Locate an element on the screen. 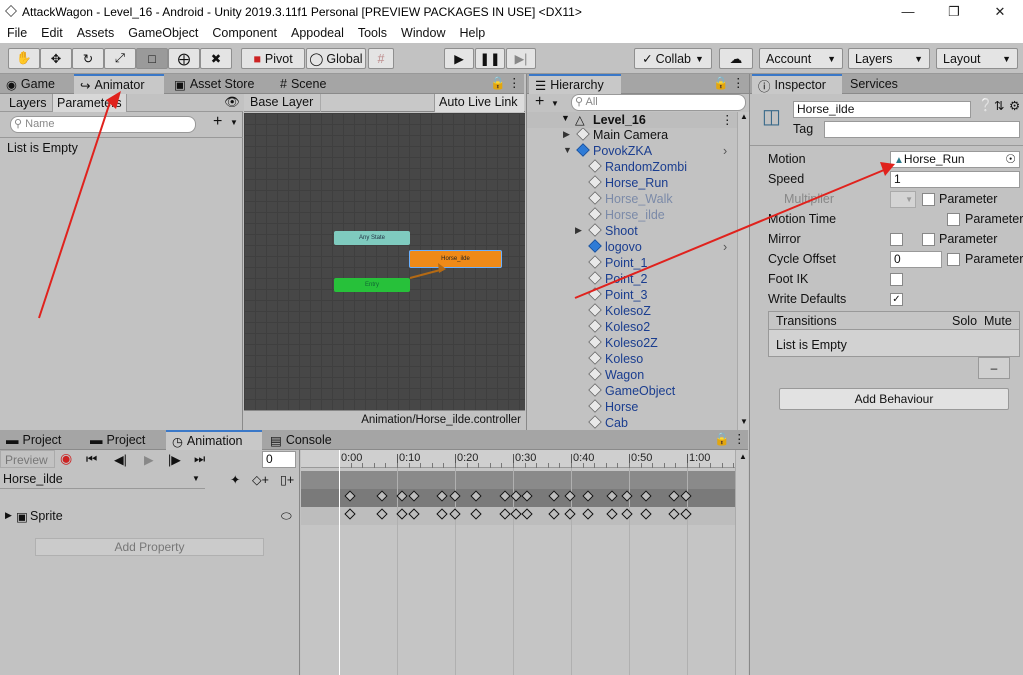  transform-tool-icon: ⨁ is located at coordinates (184, 58).